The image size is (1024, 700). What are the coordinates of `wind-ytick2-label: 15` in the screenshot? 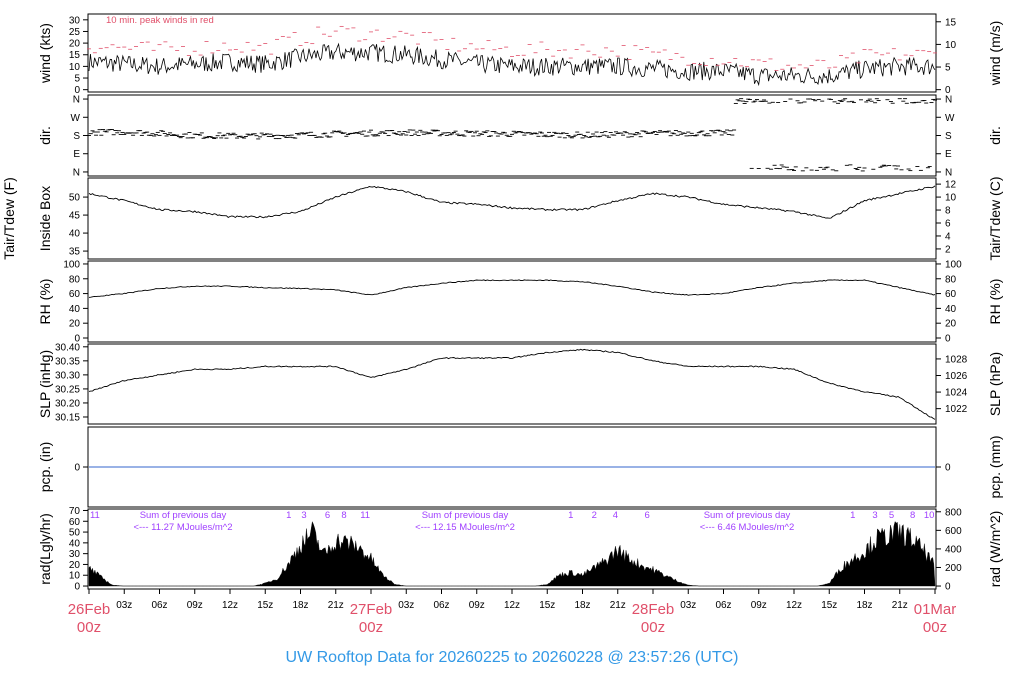 It's located at (951, 22).